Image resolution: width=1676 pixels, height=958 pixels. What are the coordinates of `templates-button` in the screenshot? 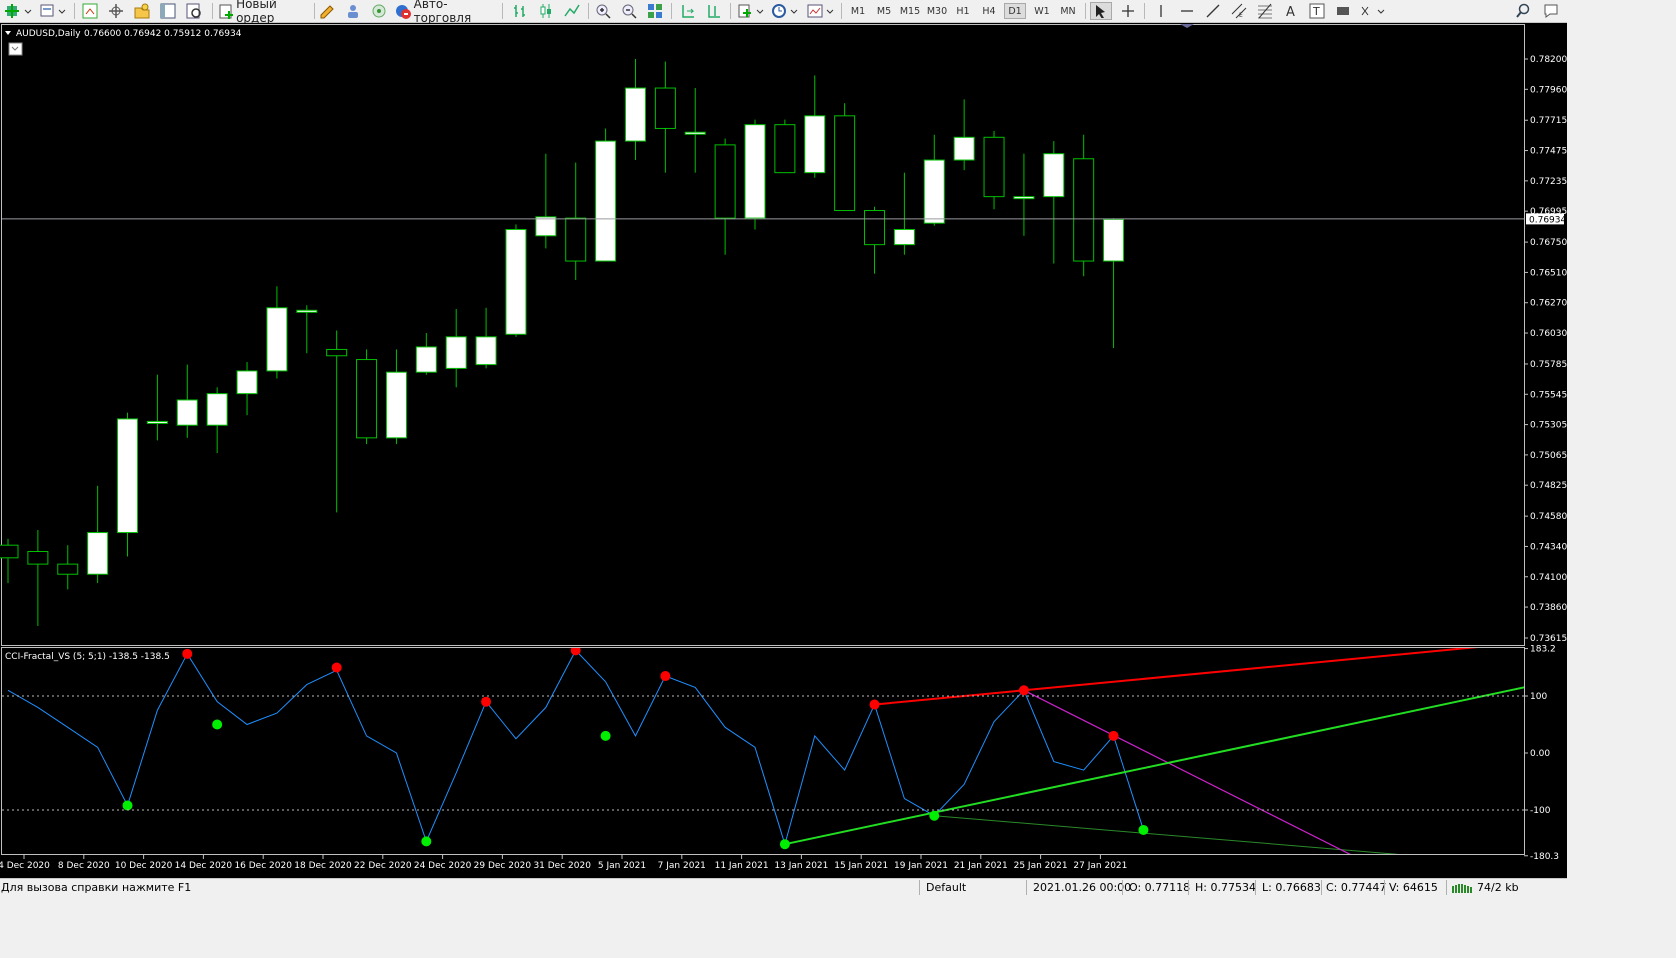 It's located at (821, 11).